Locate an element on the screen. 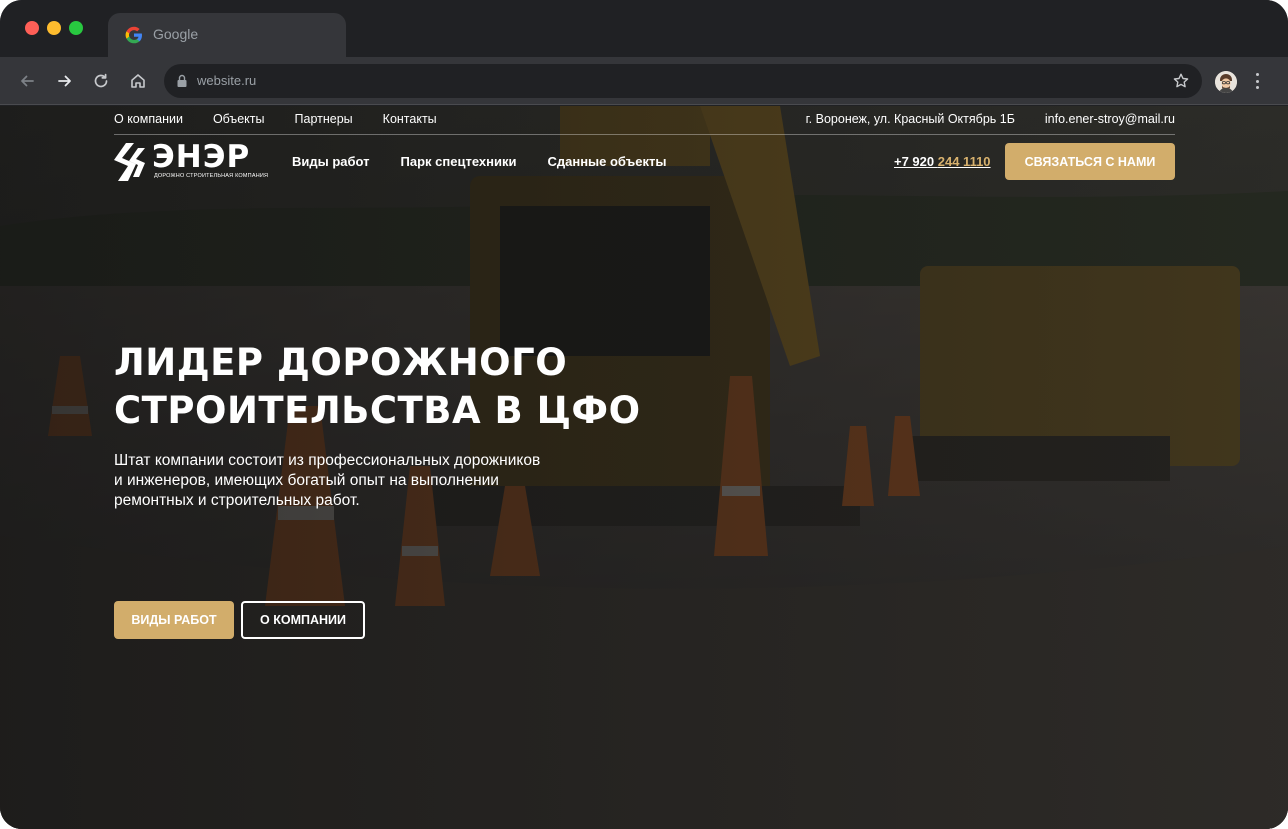 This screenshot has height=829, width=1288. hero-title: ЛИДЕР ДОРОЖНОГО СТРОИТЕЛЬСТВА В ЦФО is located at coordinates (424, 387).